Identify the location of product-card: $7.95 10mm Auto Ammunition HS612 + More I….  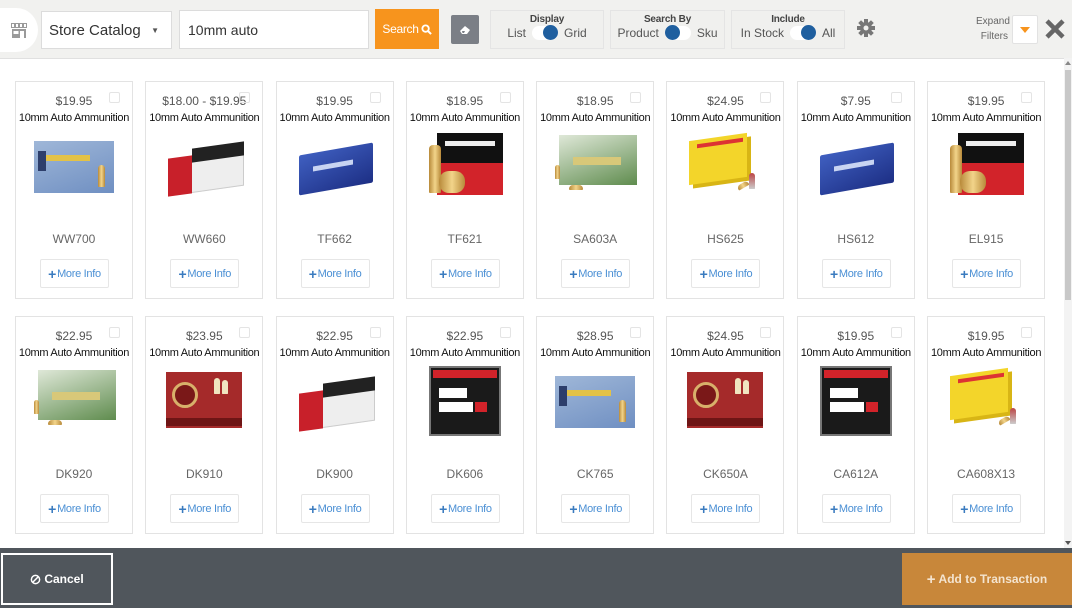
(855, 190).